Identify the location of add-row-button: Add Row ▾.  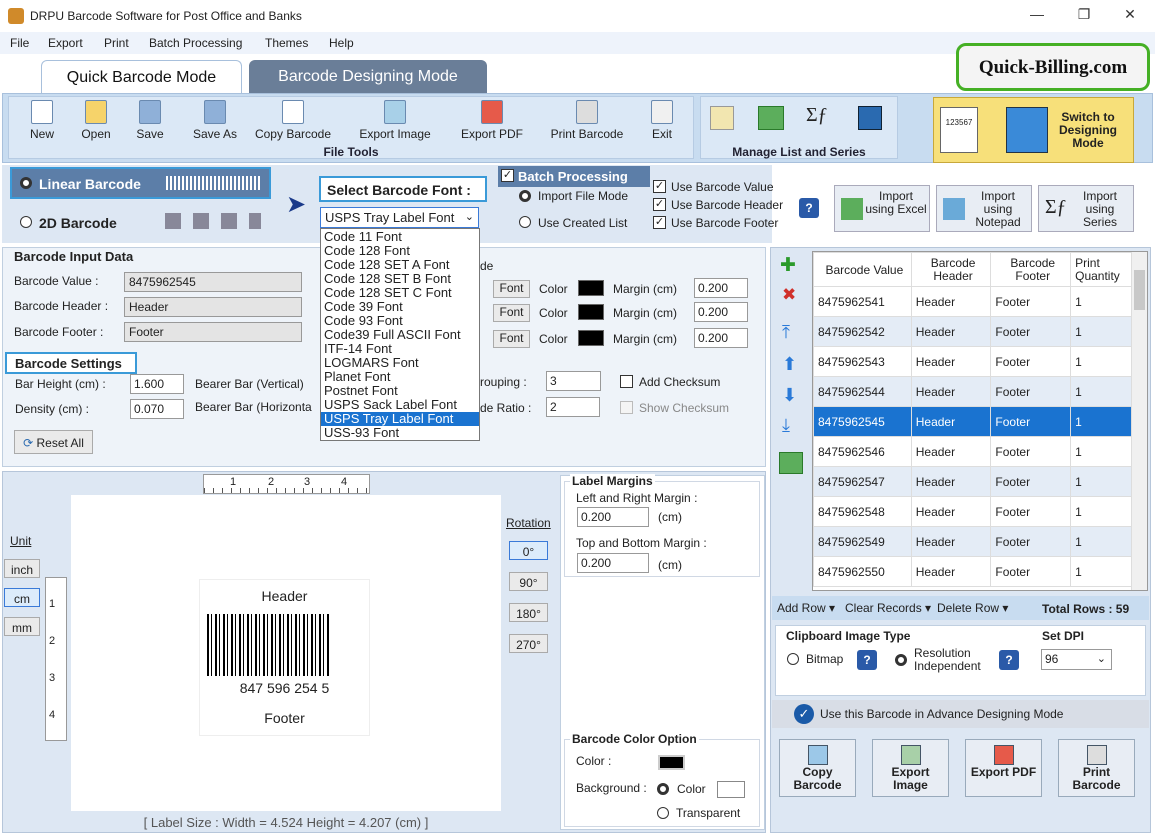
(806, 608).